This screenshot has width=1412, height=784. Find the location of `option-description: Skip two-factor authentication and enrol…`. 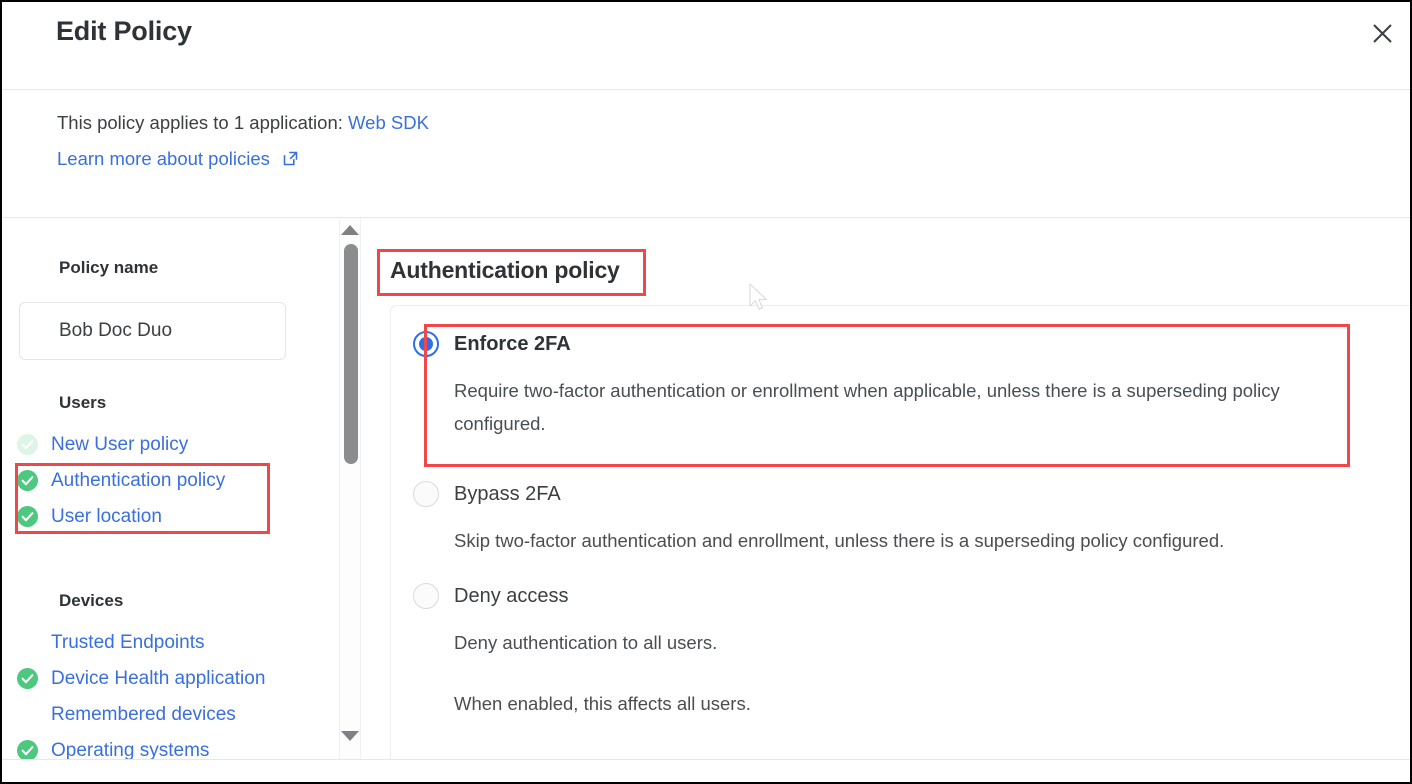

option-description: Skip two-factor authentication and enrol… is located at coordinates (839, 540).